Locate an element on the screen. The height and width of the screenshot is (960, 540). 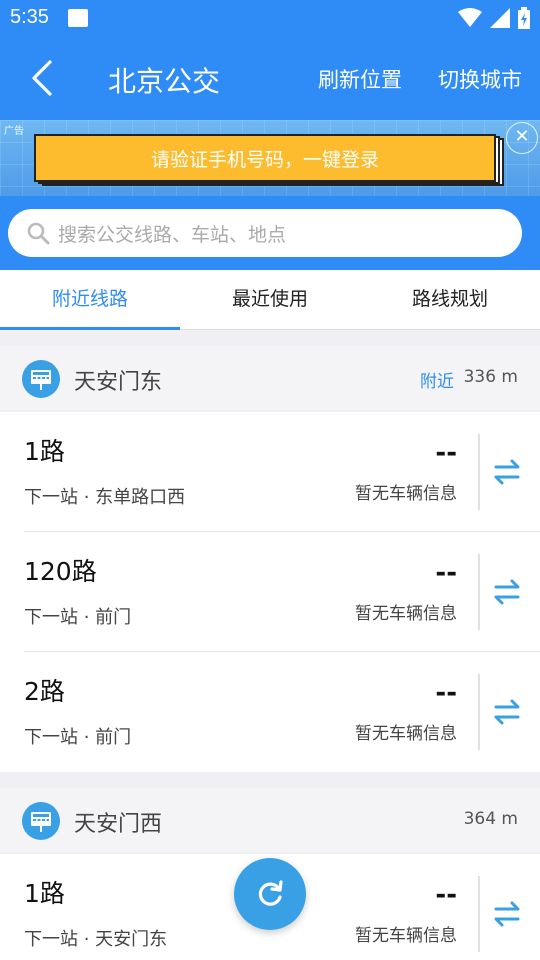
status-bar: 5:35 is located at coordinates (270, 18).